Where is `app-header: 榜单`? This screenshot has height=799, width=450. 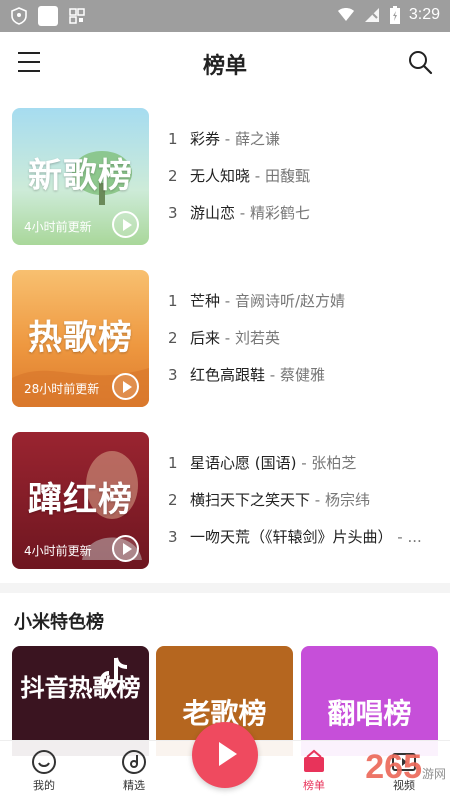 app-header: 榜单 is located at coordinates (225, 63).